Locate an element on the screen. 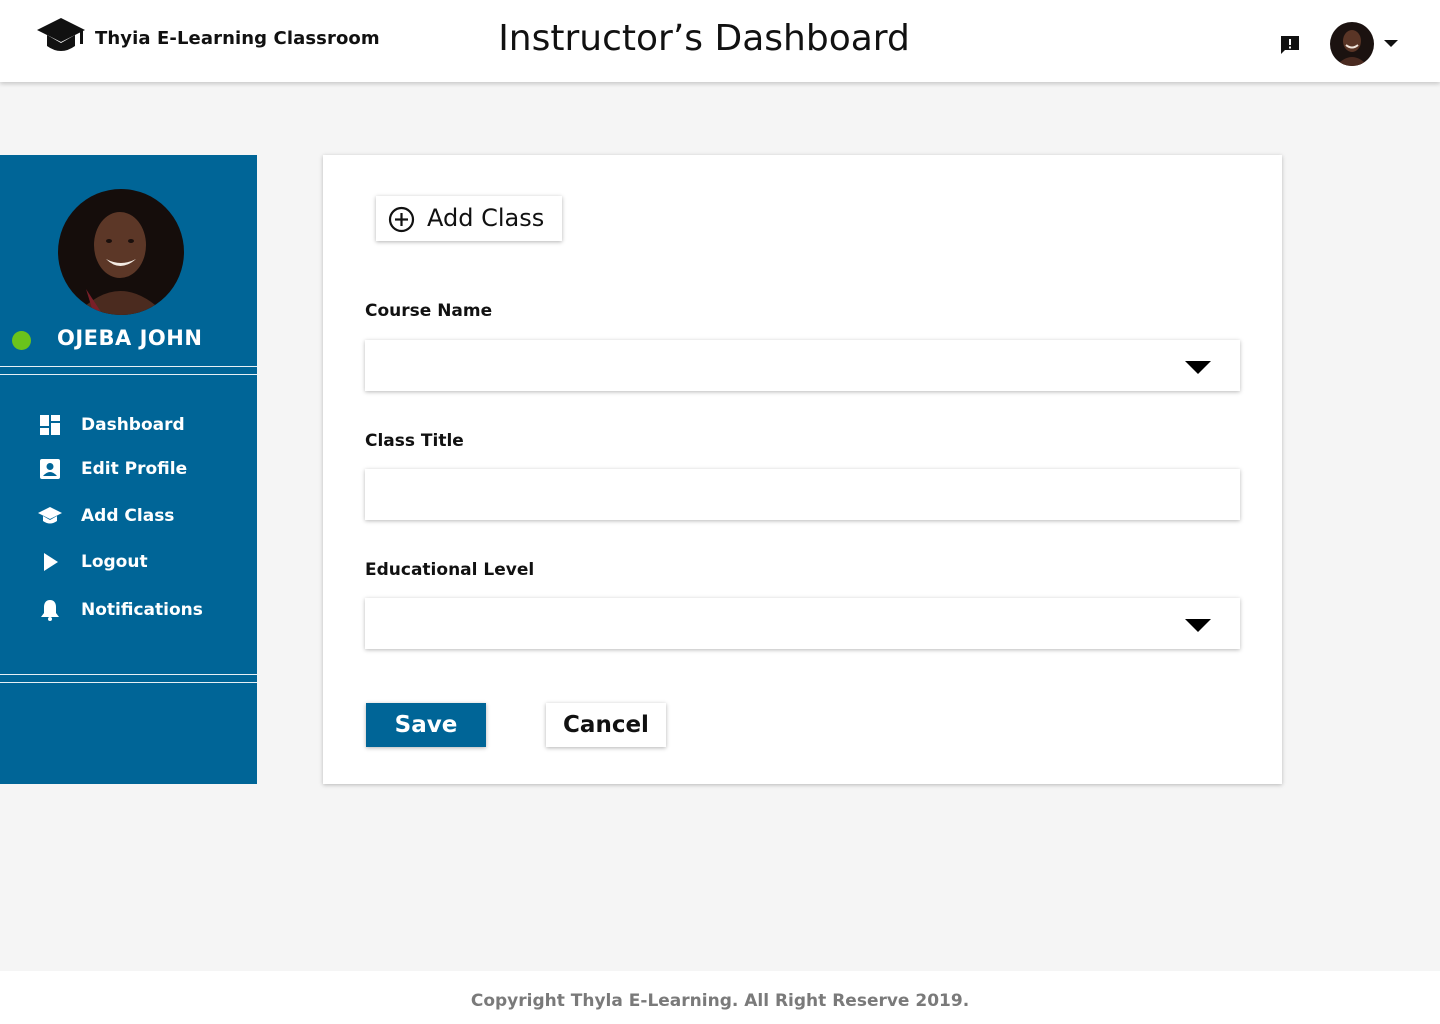  sidebar-item-label: Add Class is located at coordinates (128, 516).